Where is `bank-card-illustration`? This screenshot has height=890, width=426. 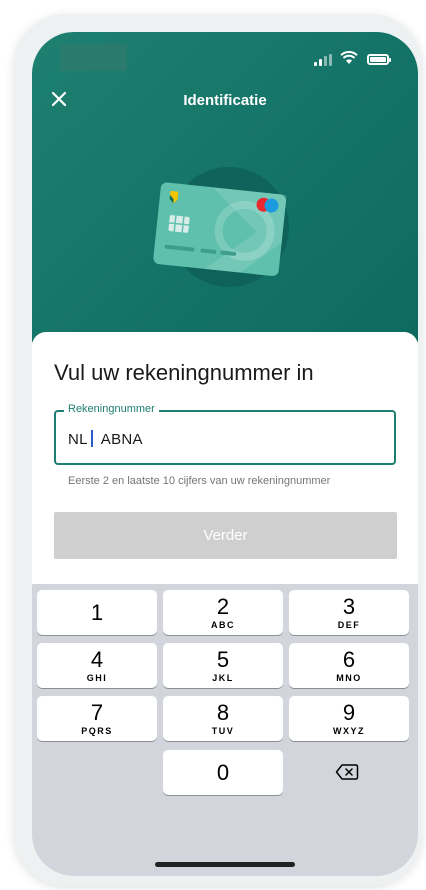
bank-card-illustration is located at coordinates (221, 227).